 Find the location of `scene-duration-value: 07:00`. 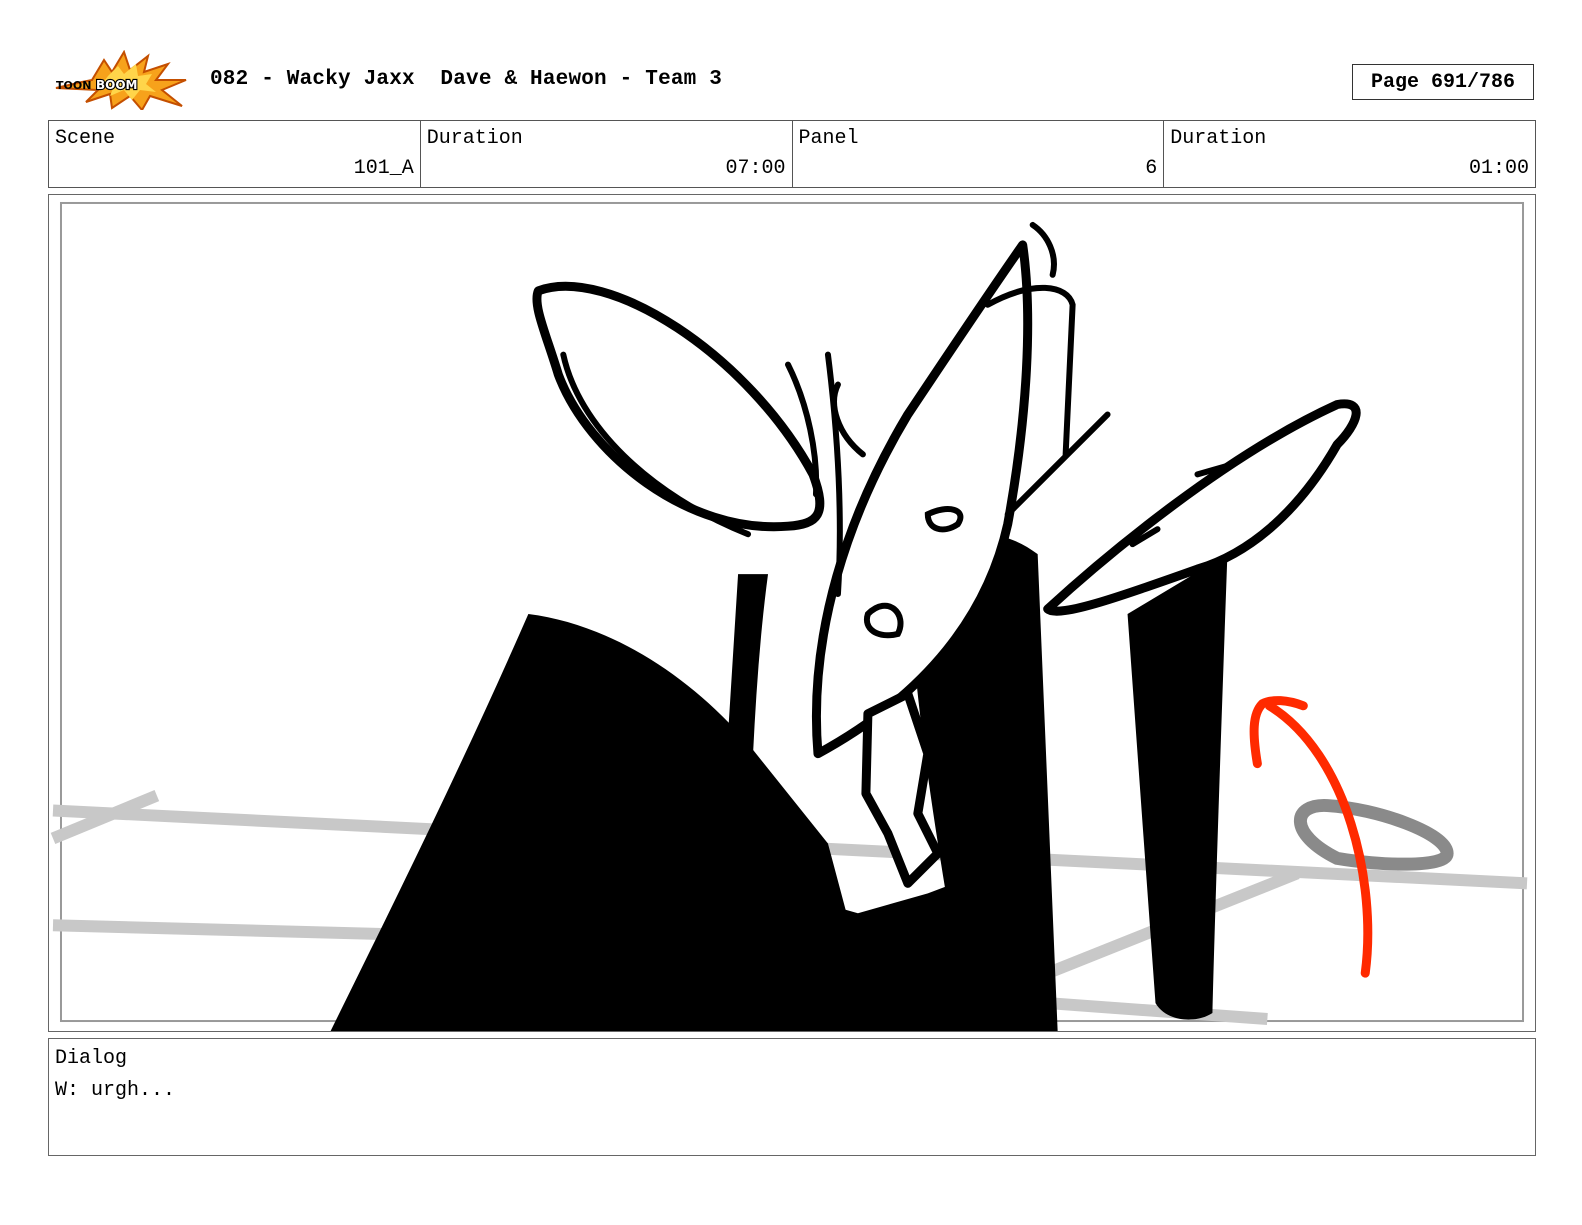

scene-duration-value: 07:00 is located at coordinates (755, 168).